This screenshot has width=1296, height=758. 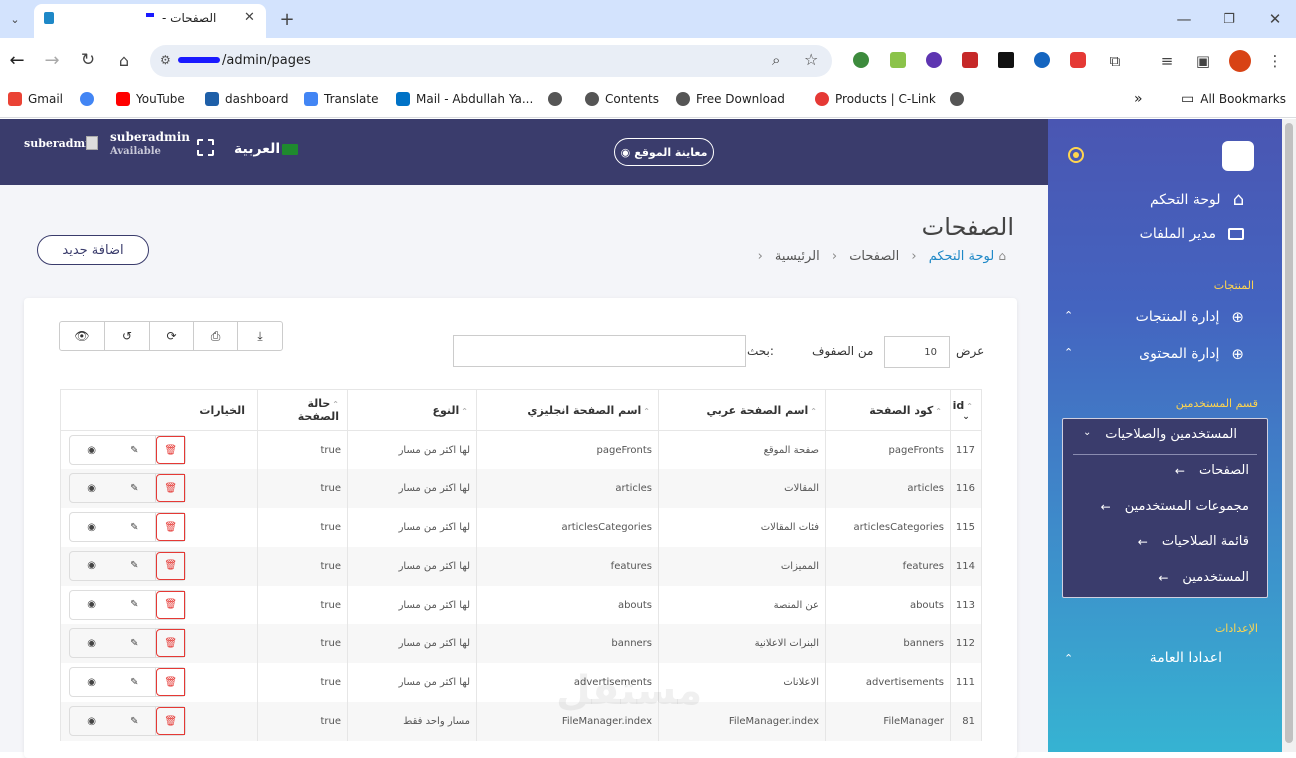 What do you see at coordinates (599, 351) in the screenshot?
I see `search-input` at bounding box center [599, 351].